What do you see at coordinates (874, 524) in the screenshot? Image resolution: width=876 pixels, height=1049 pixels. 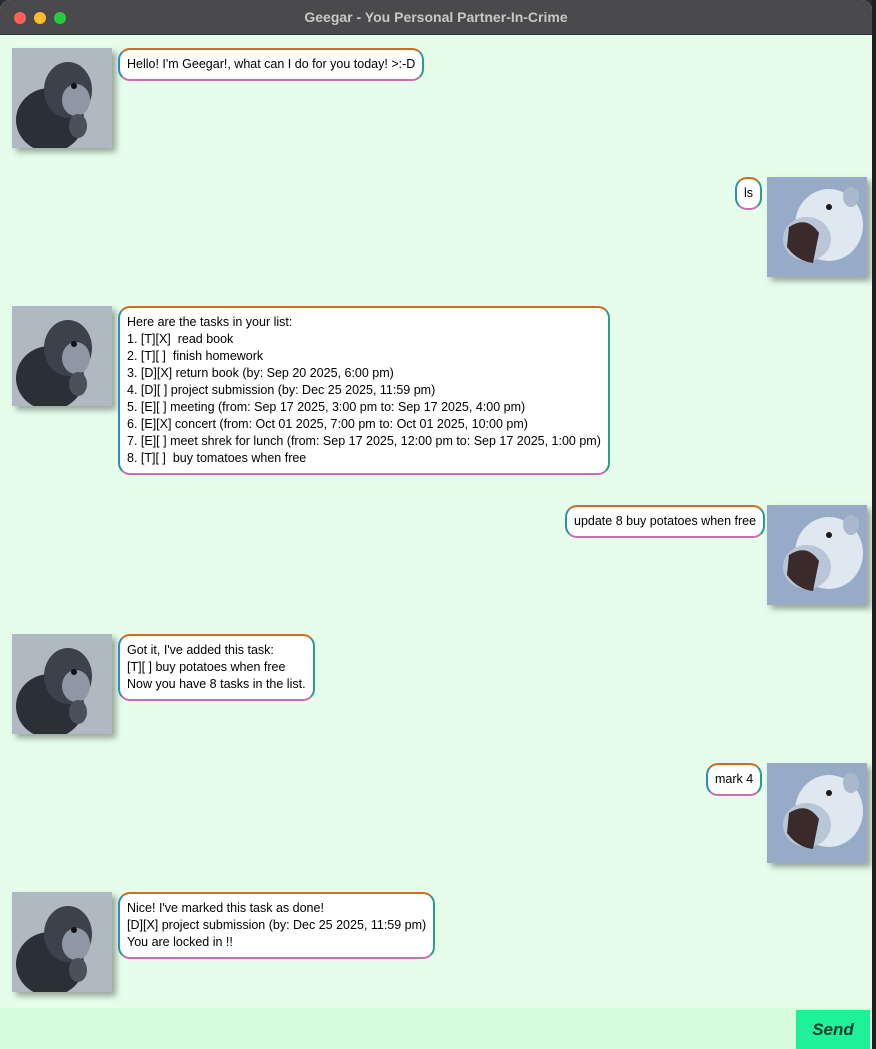 I see `background-window-edge` at bounding box center [874, 524].